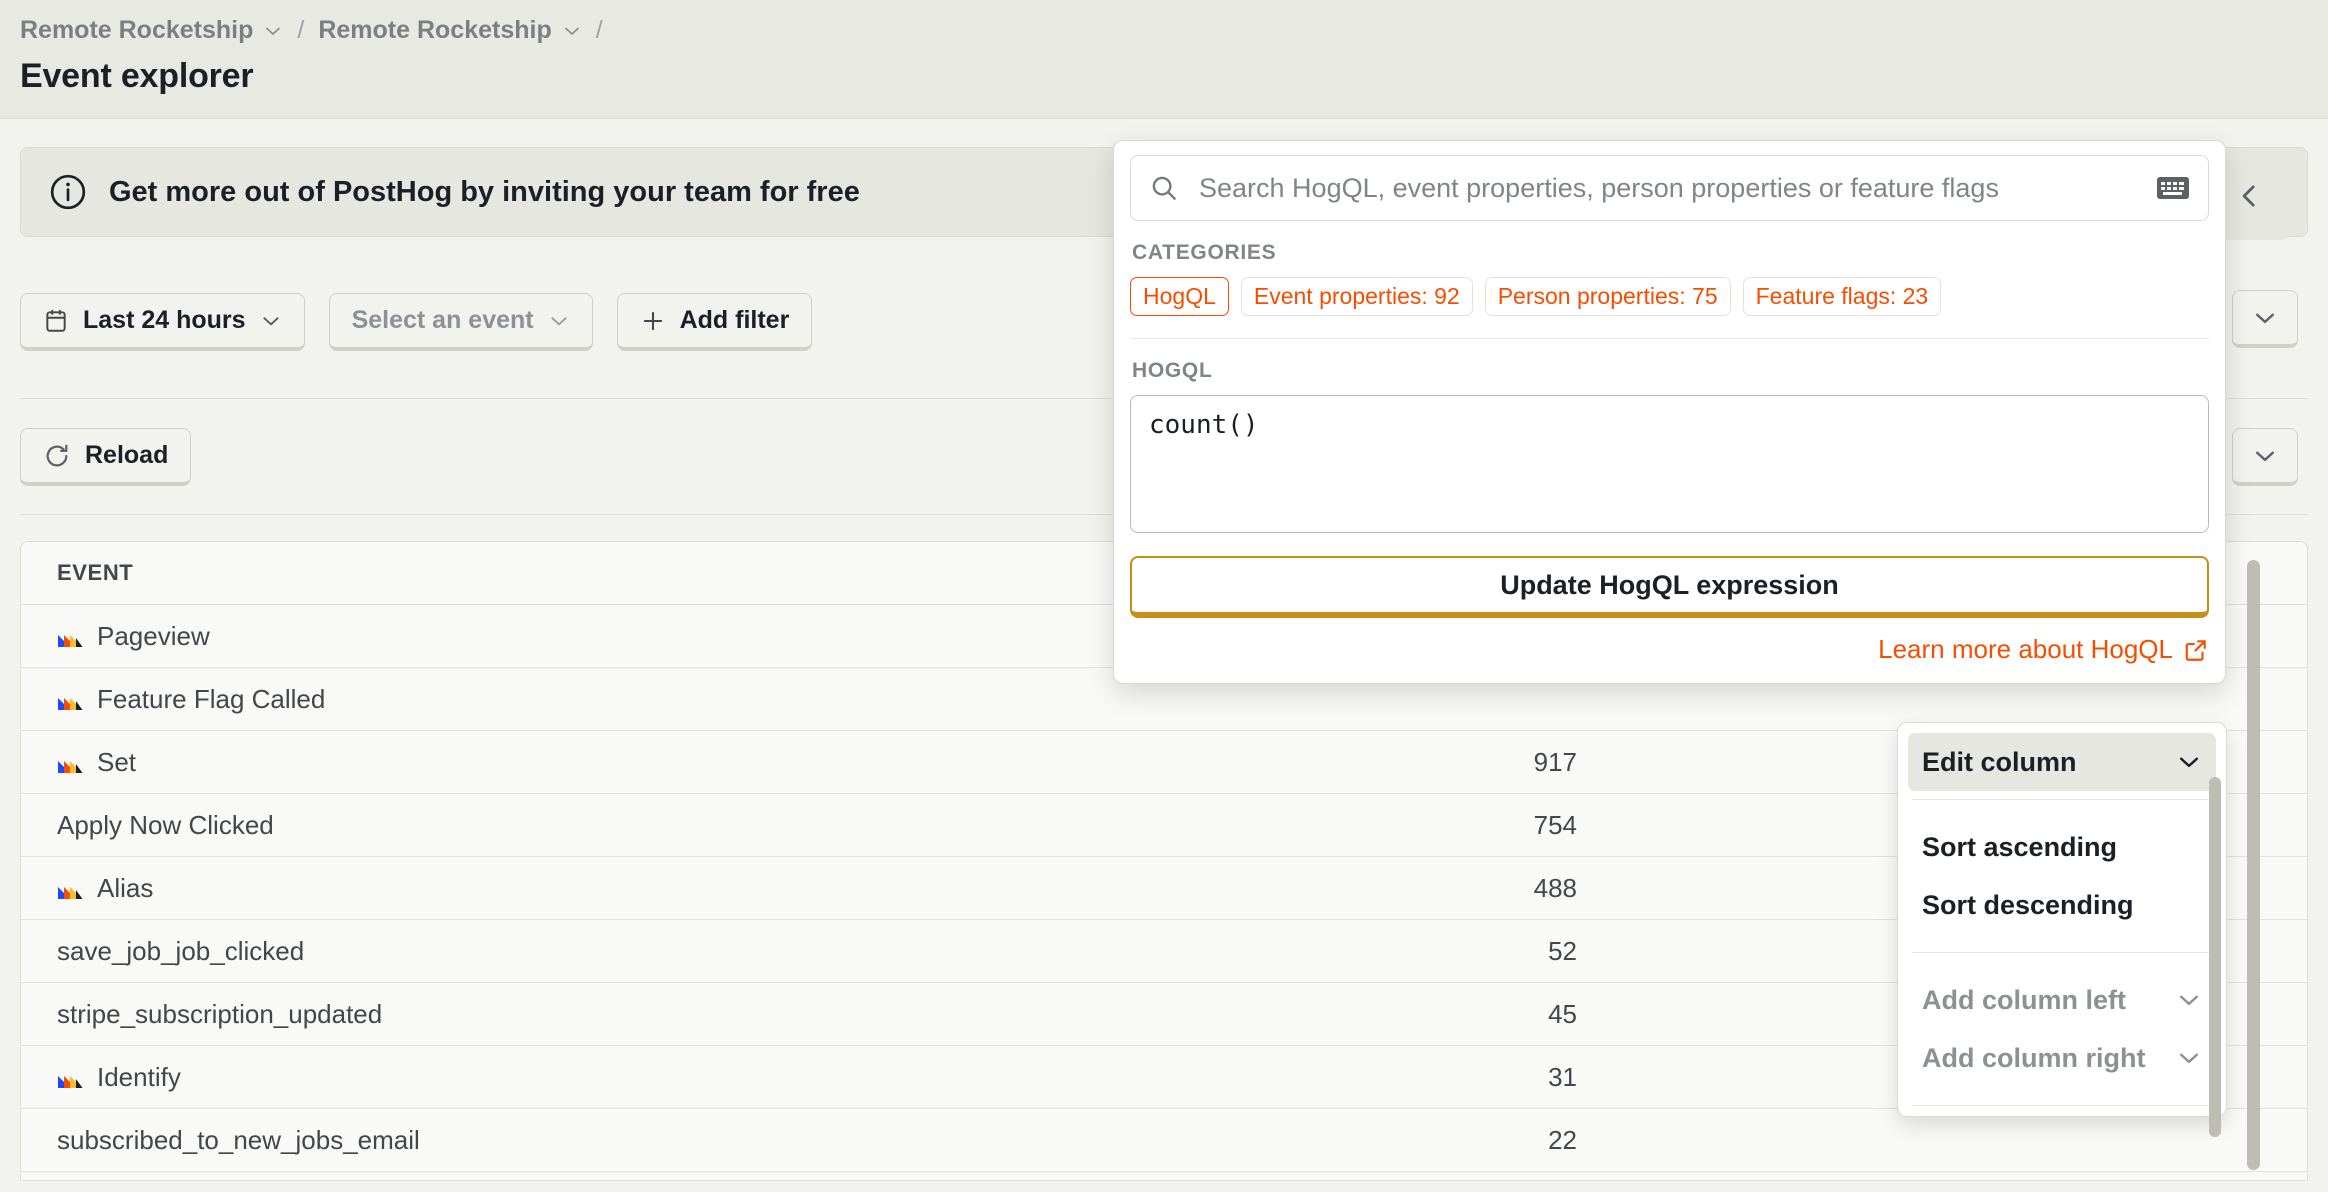 This screenshot has height=1192, width=2328. Describe the element at coordinates (2024, 999) in the screenshot. I see `add-column-left-label: Add column left` at that location.